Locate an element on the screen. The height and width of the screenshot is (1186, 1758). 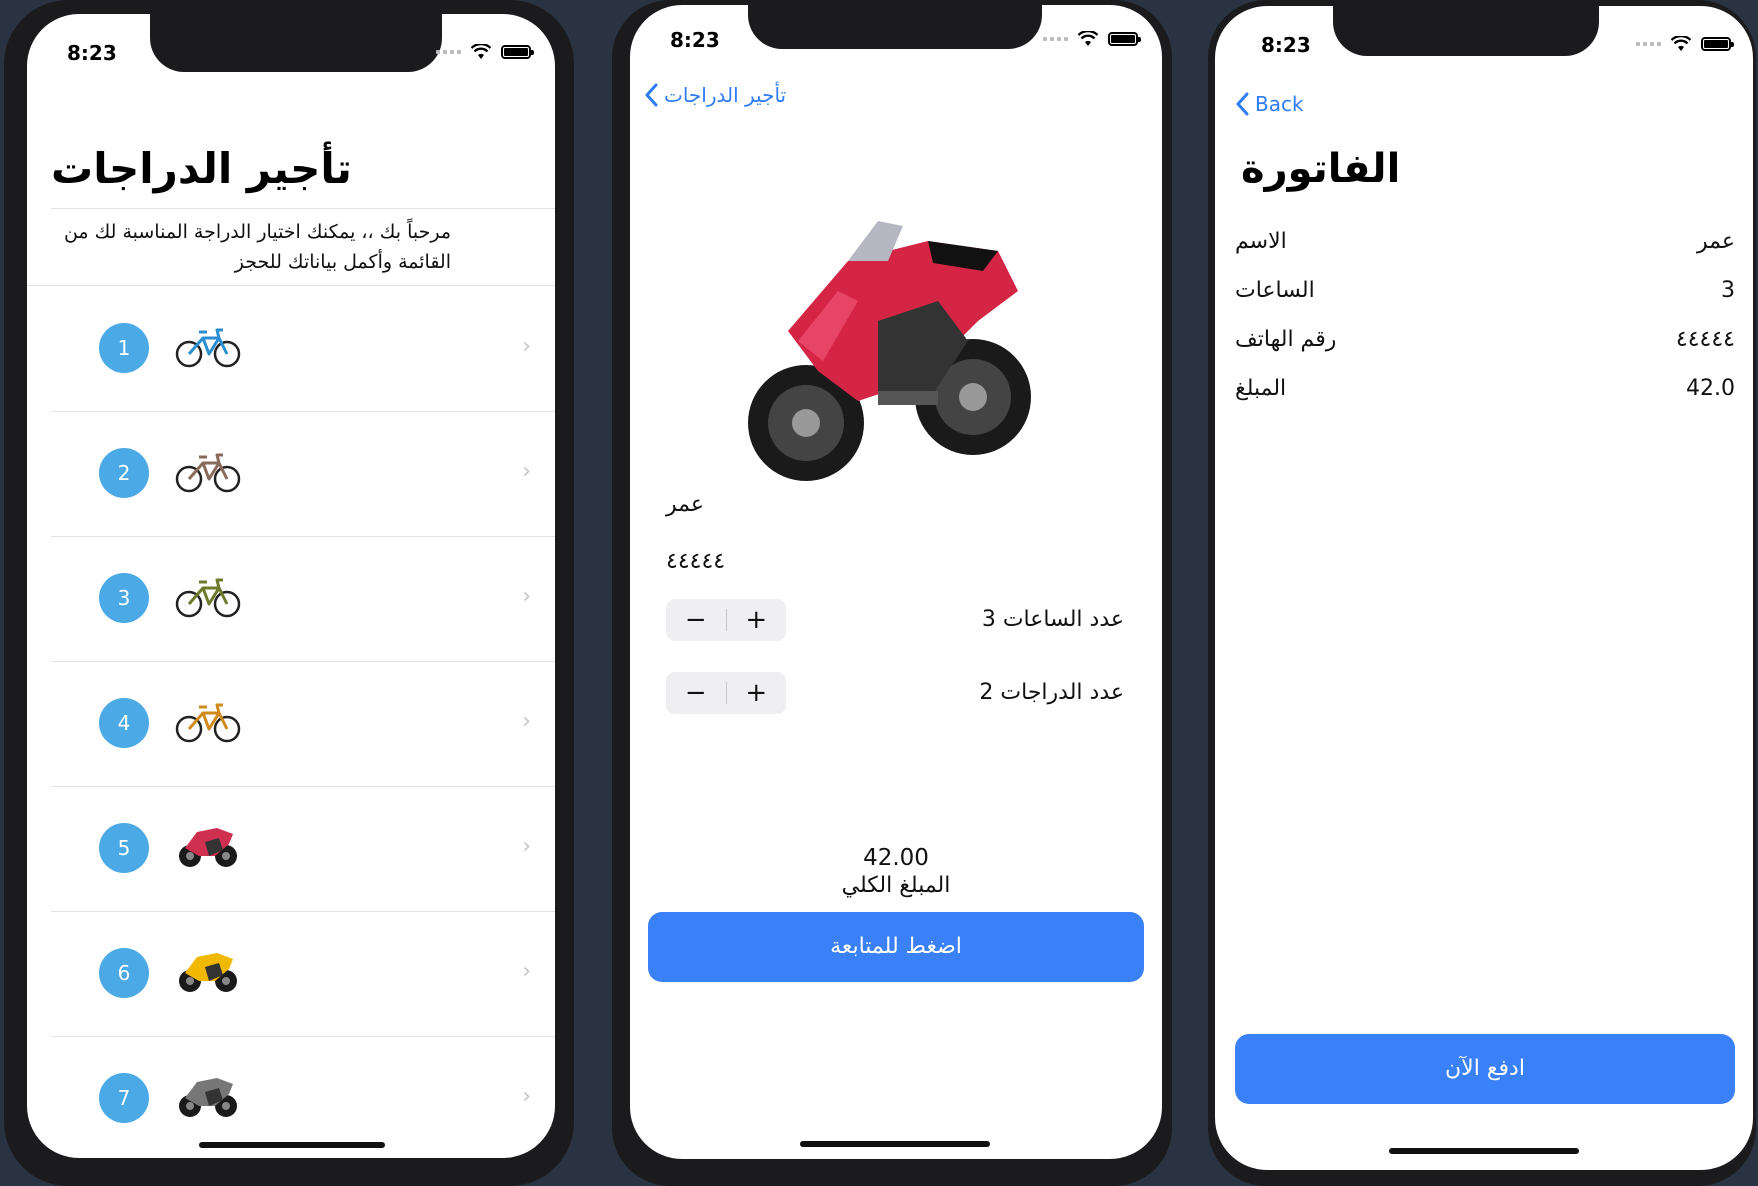
invoice-key: رقم الهاتف is located at coordinates (1286, 339).